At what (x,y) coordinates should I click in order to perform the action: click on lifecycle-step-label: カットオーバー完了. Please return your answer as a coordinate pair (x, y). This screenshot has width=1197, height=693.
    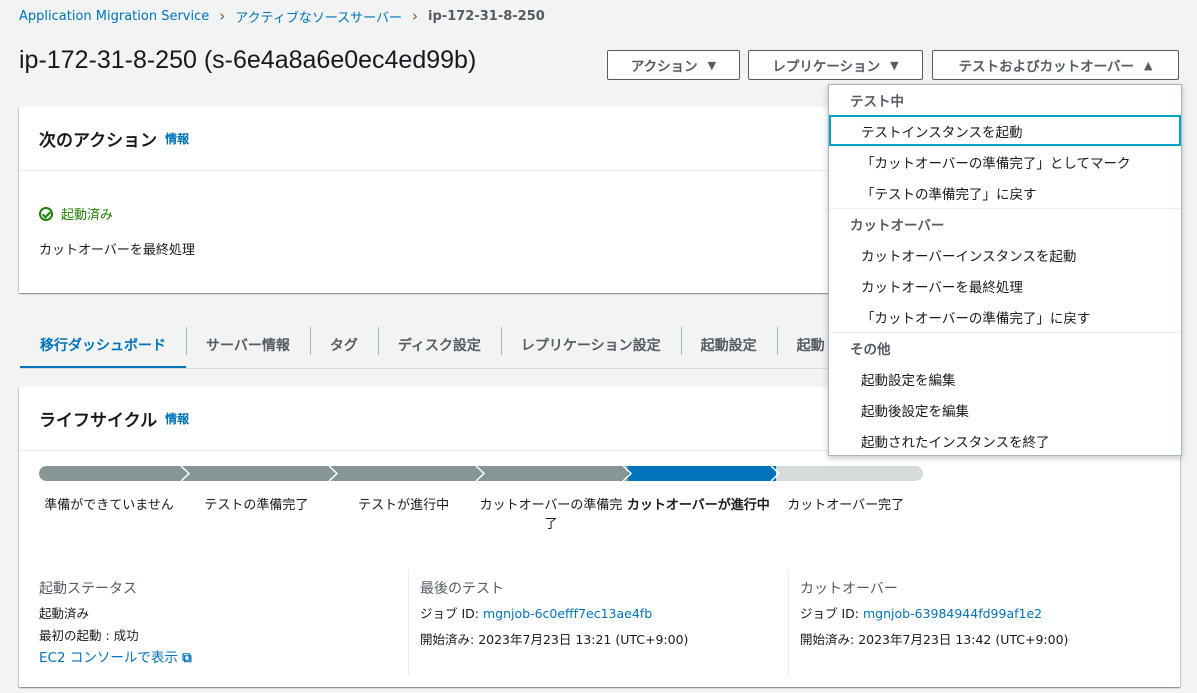
    Looking at the image, I should click on (846, 505).